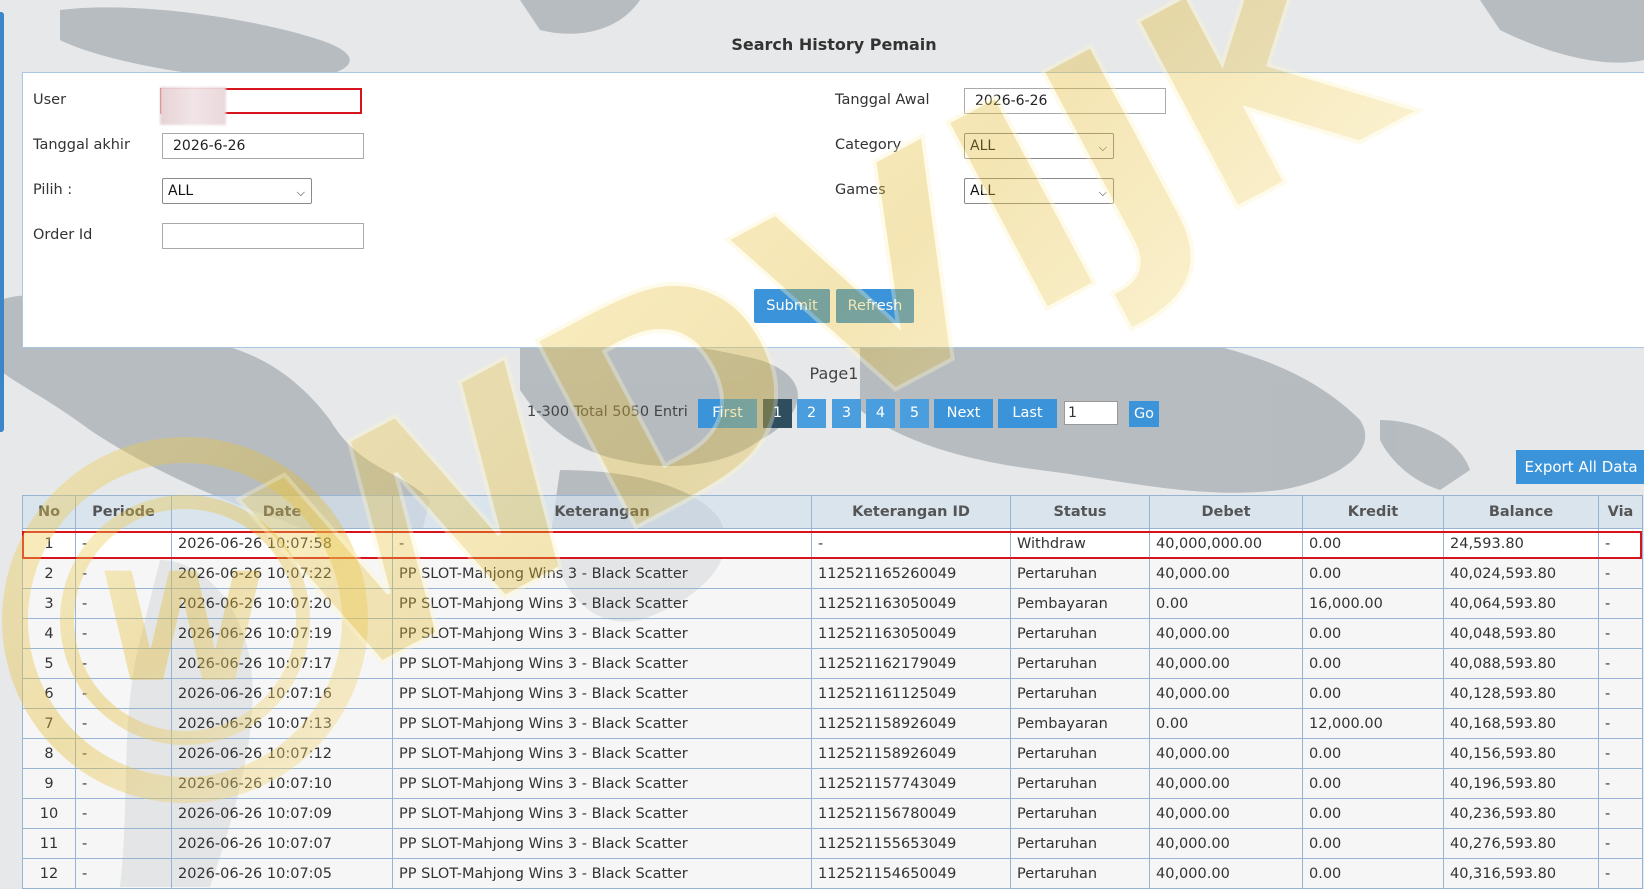 This screenshot has width=1644, height=889. Describe the element at coordinates (602, 512) in the screenshot. I see `col-header-keterangan: Keterangan` at that location.